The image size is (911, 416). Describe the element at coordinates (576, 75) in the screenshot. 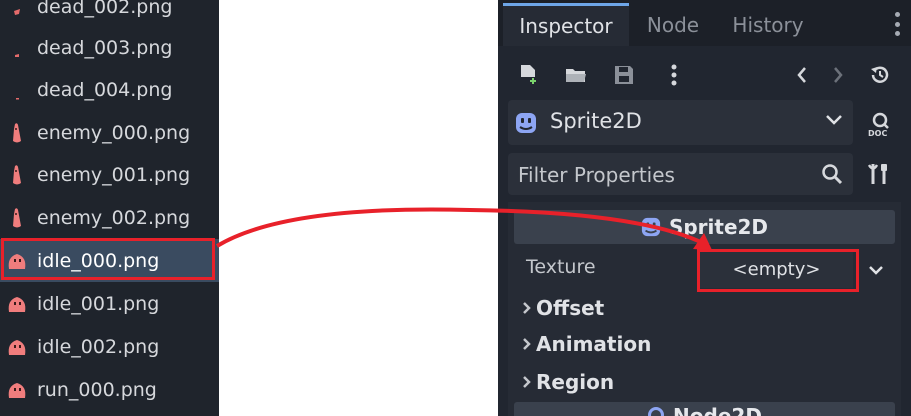

I see `open-folder-icon` at that location.